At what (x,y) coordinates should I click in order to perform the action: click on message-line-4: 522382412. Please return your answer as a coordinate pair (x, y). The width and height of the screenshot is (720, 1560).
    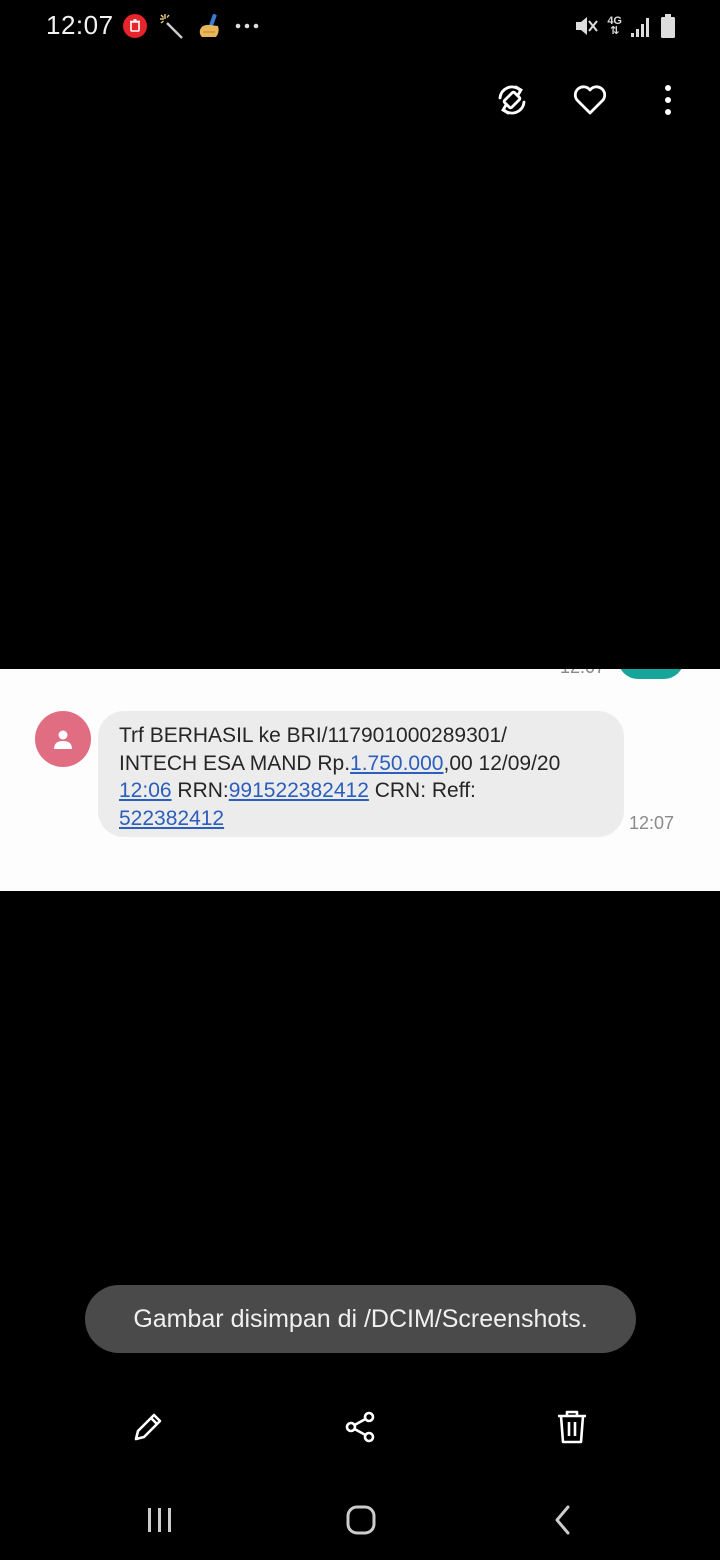
    Looking at the image, I should click on (362, 819).